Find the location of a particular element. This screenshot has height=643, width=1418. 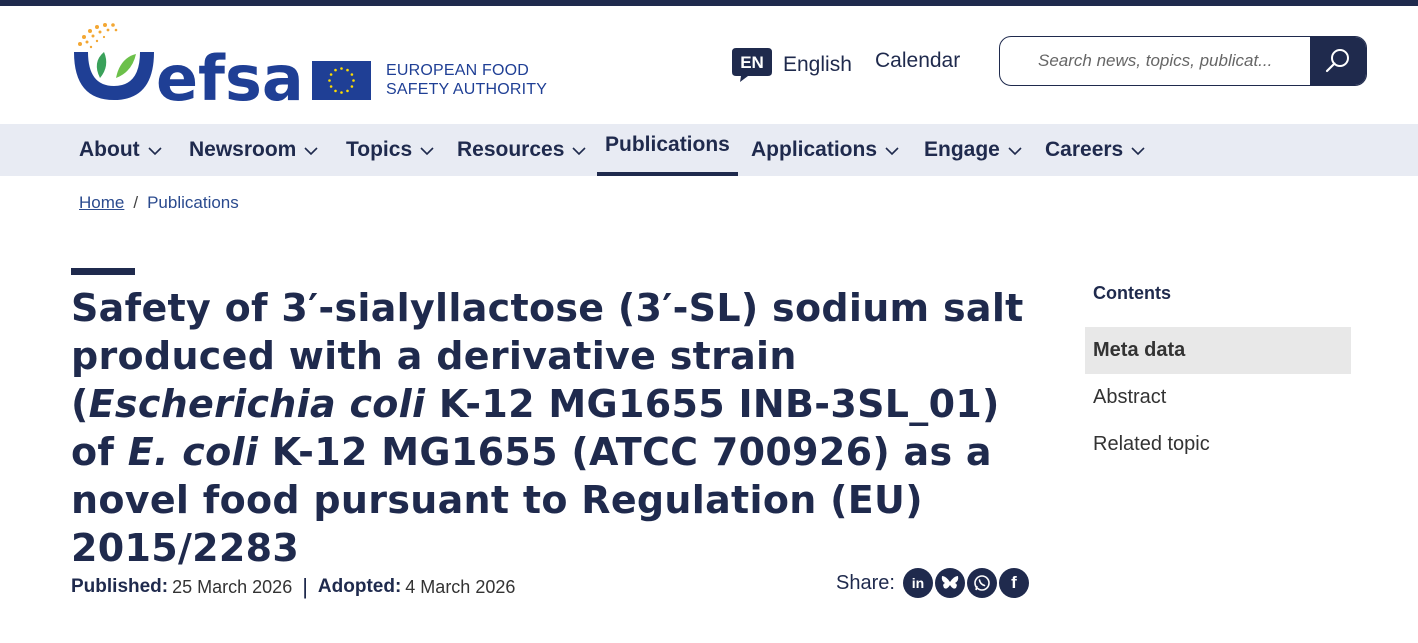

nav-engage-label: Engage is located at coordinates (962, 149).